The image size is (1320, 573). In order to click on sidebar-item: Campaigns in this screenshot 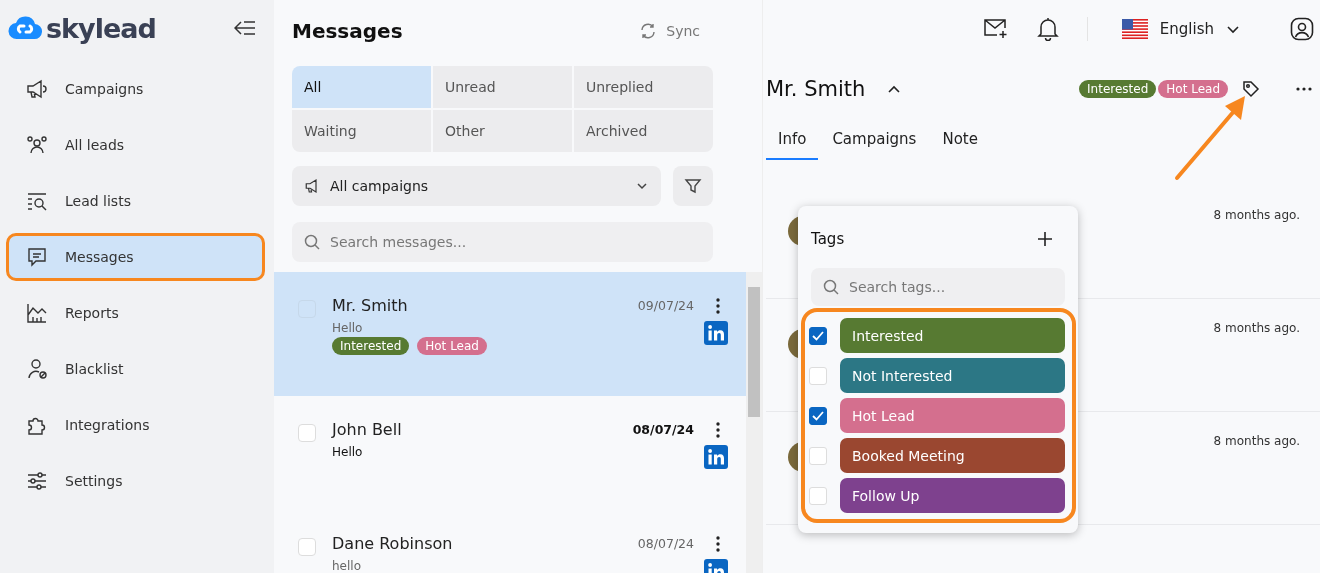, I will do `click(135, 89)`.